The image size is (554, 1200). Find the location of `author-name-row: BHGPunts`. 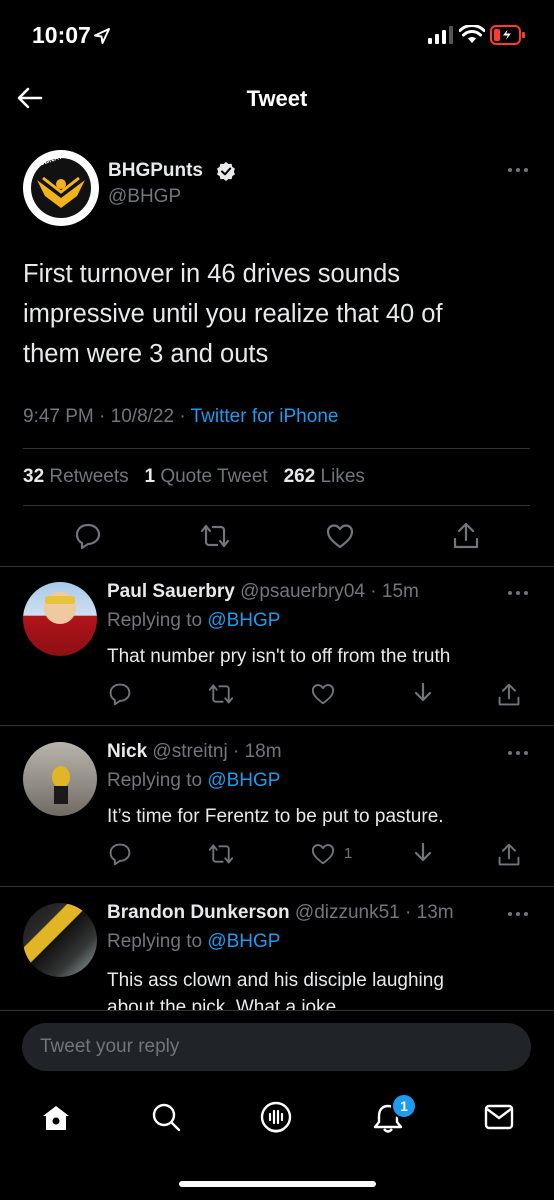

author-name-row: BHGPunts is located at coordinates (155, 171).